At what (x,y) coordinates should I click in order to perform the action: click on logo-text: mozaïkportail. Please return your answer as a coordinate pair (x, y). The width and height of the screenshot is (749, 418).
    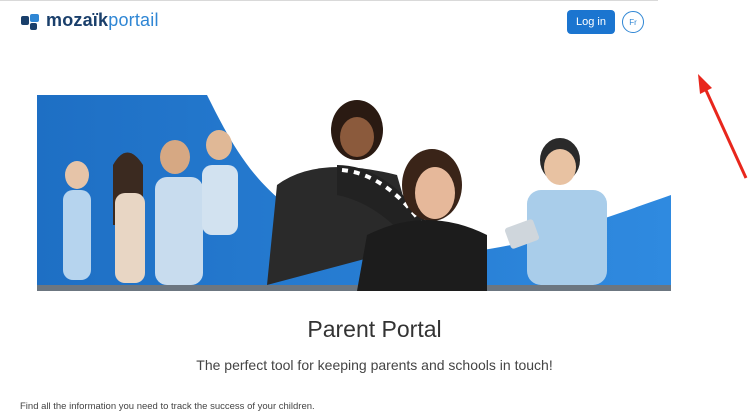
    Looking at the image, I should click on (102, 20).